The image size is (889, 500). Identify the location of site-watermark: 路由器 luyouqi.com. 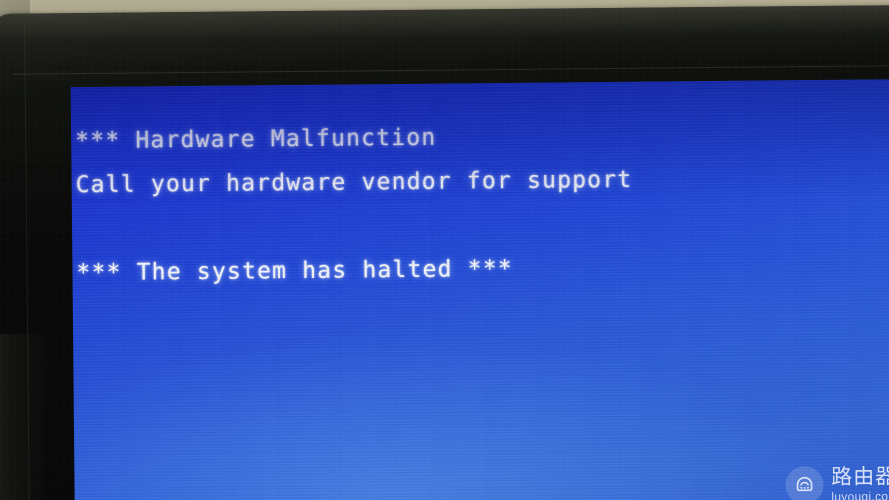
(837, 482).